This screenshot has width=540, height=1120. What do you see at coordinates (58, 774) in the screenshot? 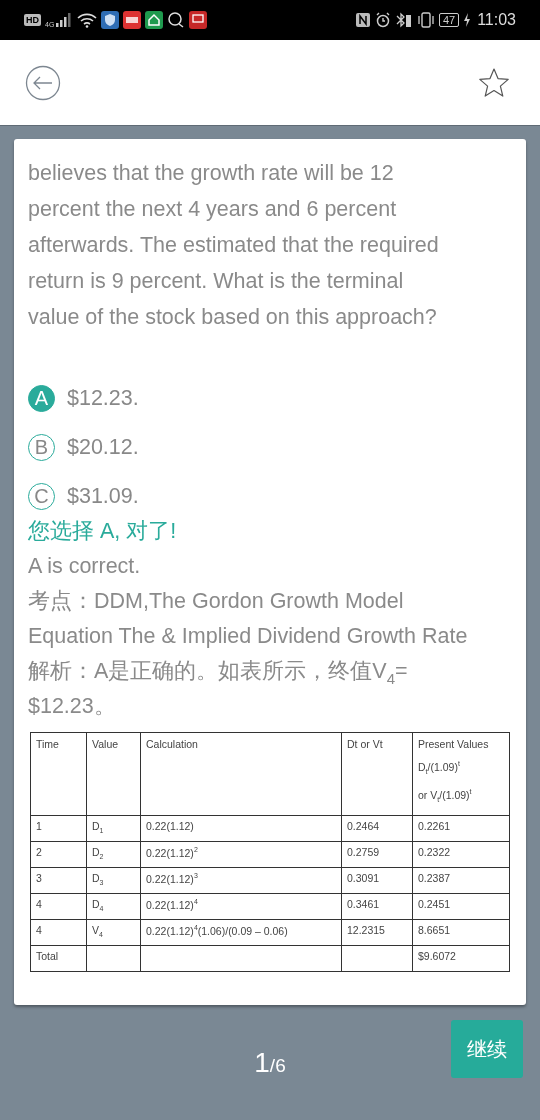
I see `column-header: Time` at bounding box center [58, 774].